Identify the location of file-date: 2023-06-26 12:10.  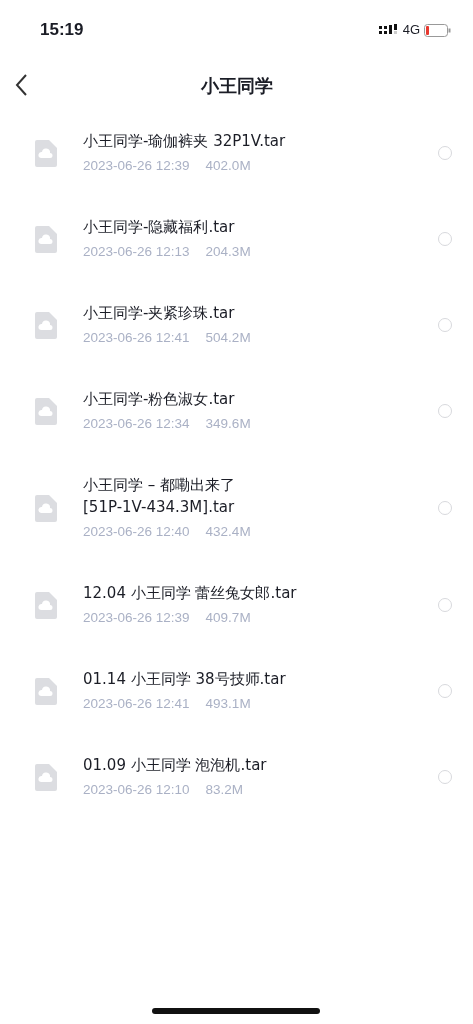
(136, 790).